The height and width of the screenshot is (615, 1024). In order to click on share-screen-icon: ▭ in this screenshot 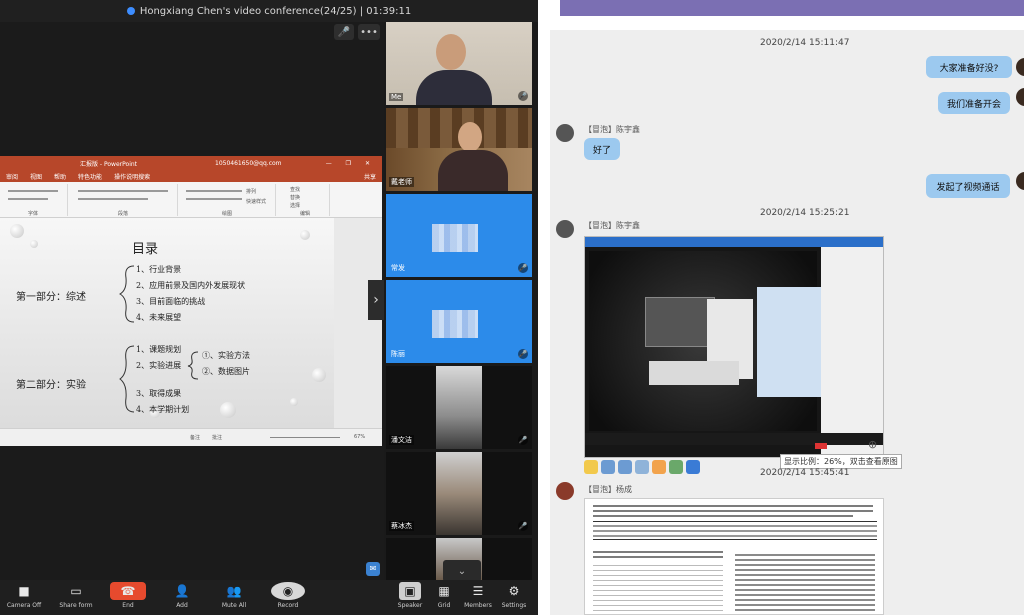, I will do `click(76, 591)`.